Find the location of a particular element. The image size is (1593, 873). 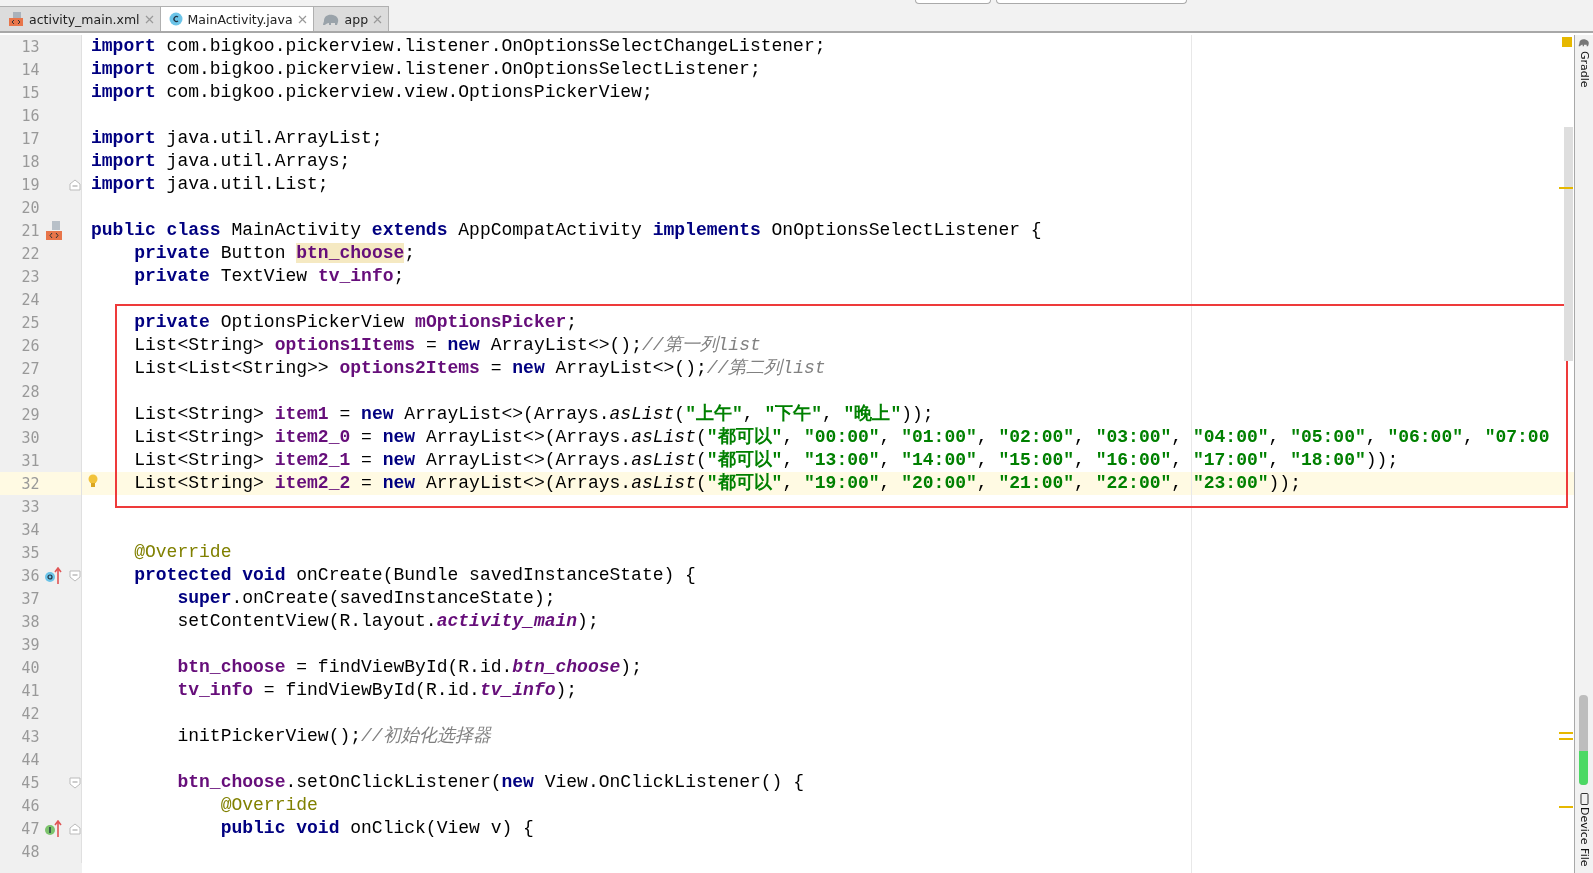

code-line: import com.bigkoo.pickerview.listener.OnOptionsSelectChangeListener; is located at coordinates (458, 46).